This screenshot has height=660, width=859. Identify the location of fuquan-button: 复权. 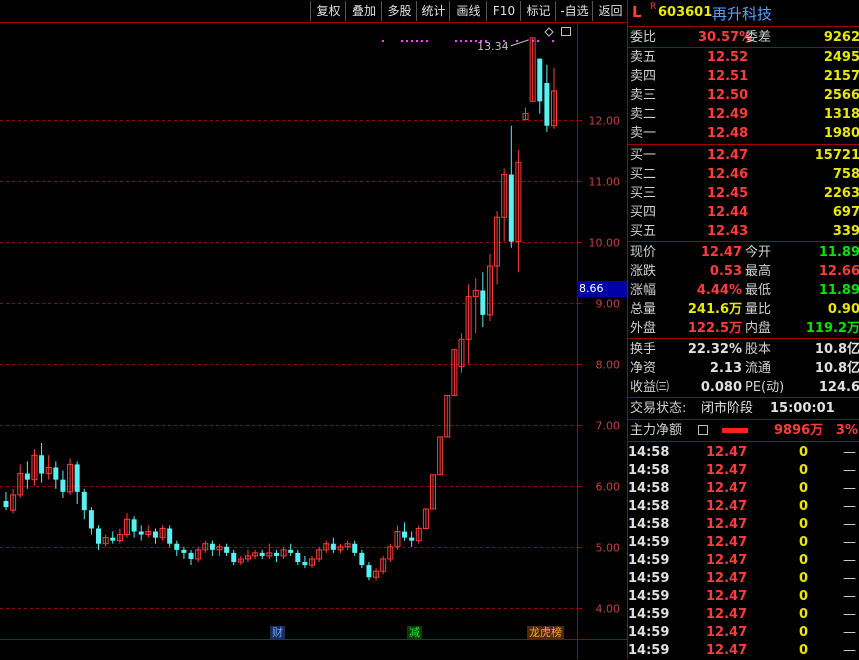
(328, 11).